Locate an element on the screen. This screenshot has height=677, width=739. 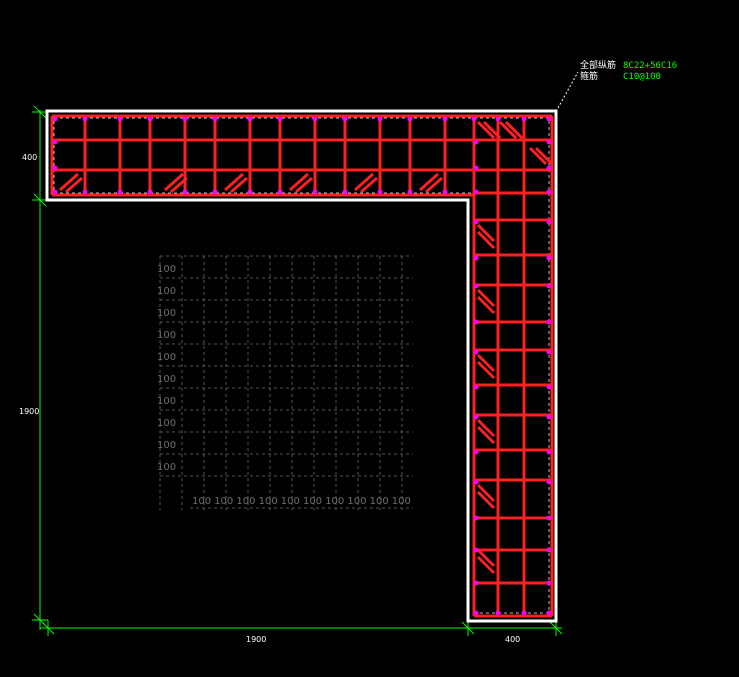
stirrup-label: 箍筋 is located at coordinates (589, 77).